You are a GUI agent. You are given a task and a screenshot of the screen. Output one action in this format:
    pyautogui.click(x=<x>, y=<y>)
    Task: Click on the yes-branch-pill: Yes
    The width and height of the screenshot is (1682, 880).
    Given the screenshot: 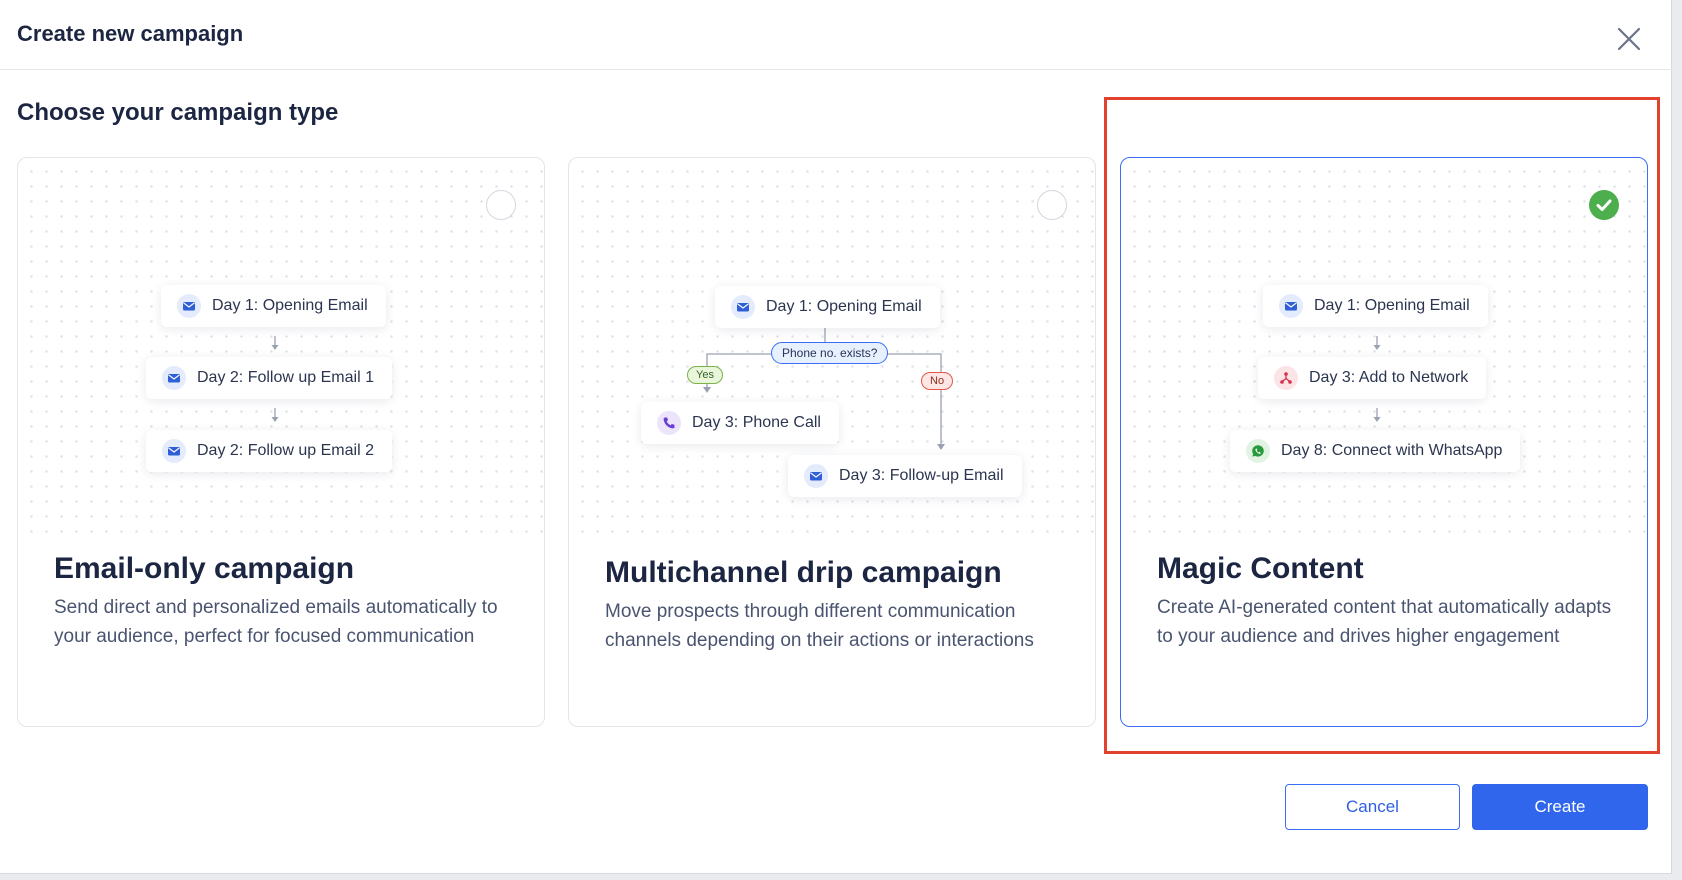 What is the action you would take?
    pyautogui.click(x=705, y=375)
    